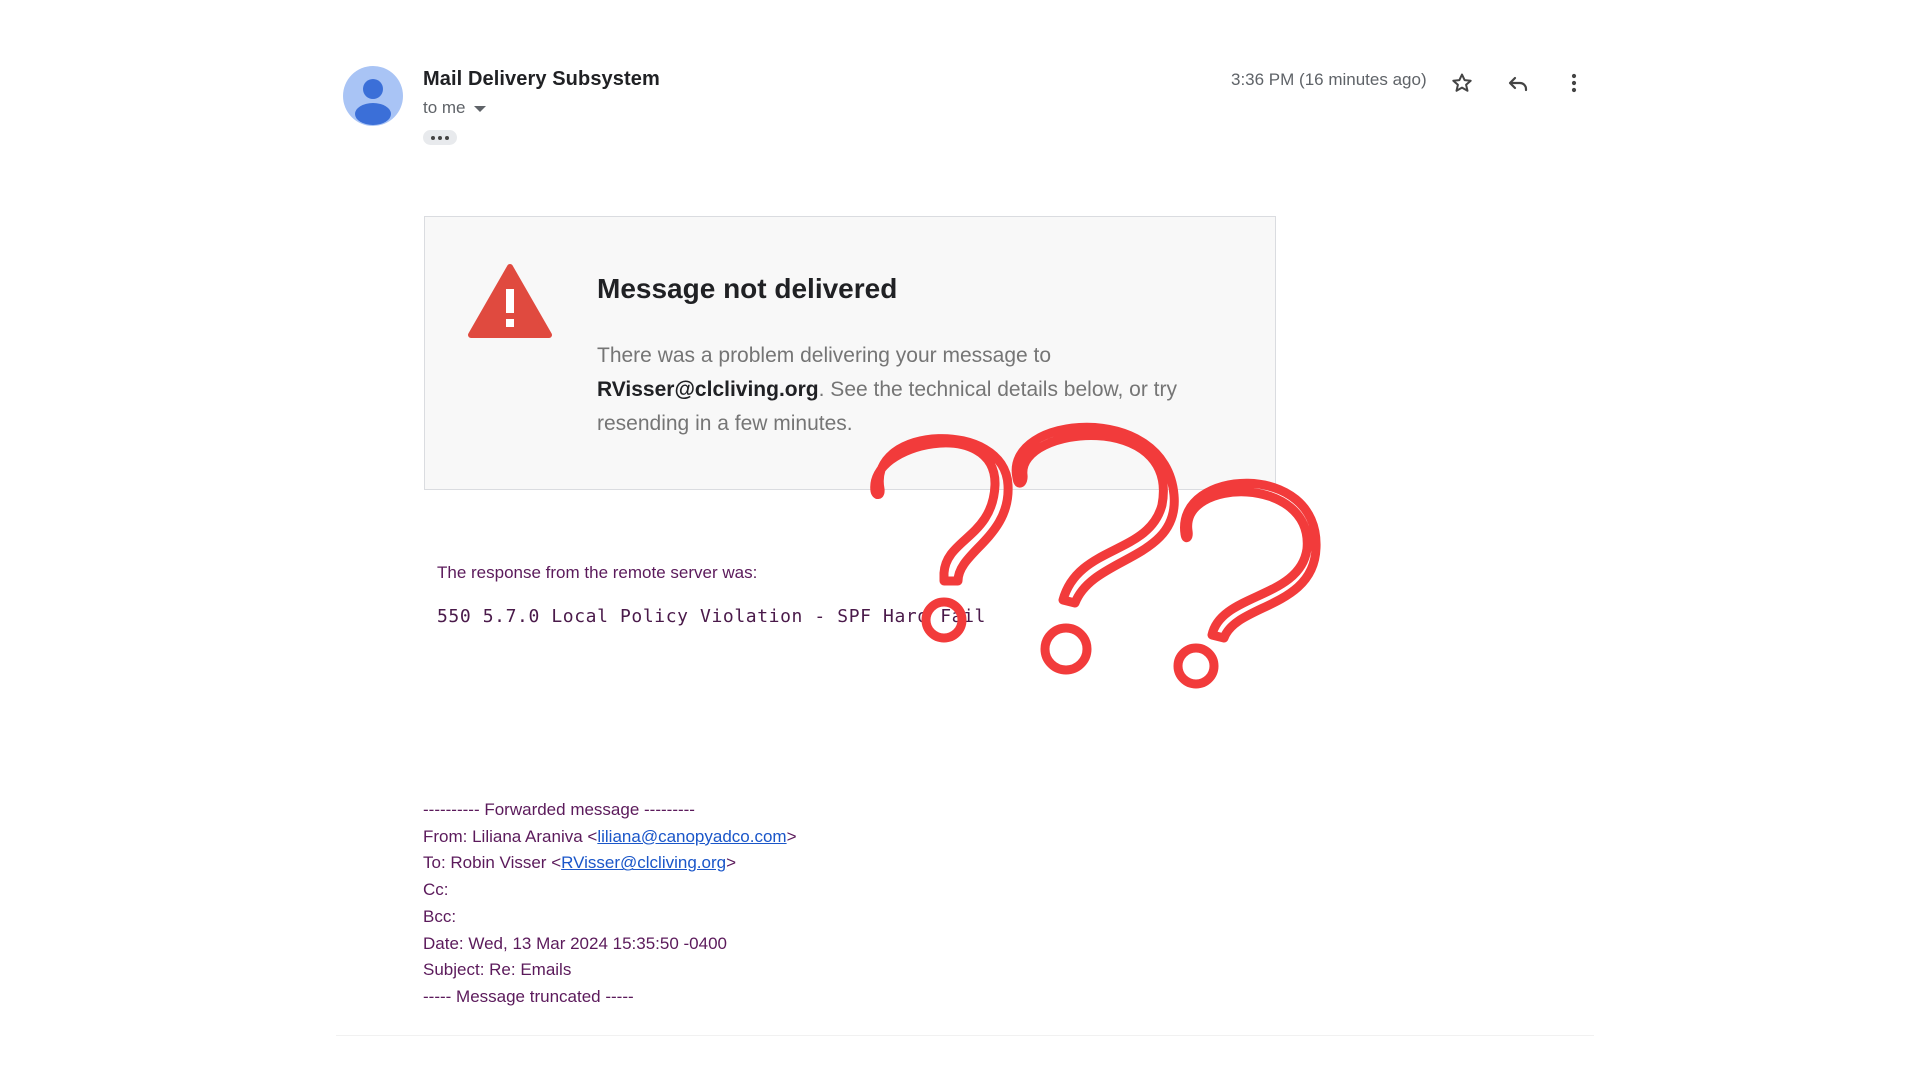 The width and height of the screenshot is (1920, 1080). I want to click on avatar, so click(373, 96).